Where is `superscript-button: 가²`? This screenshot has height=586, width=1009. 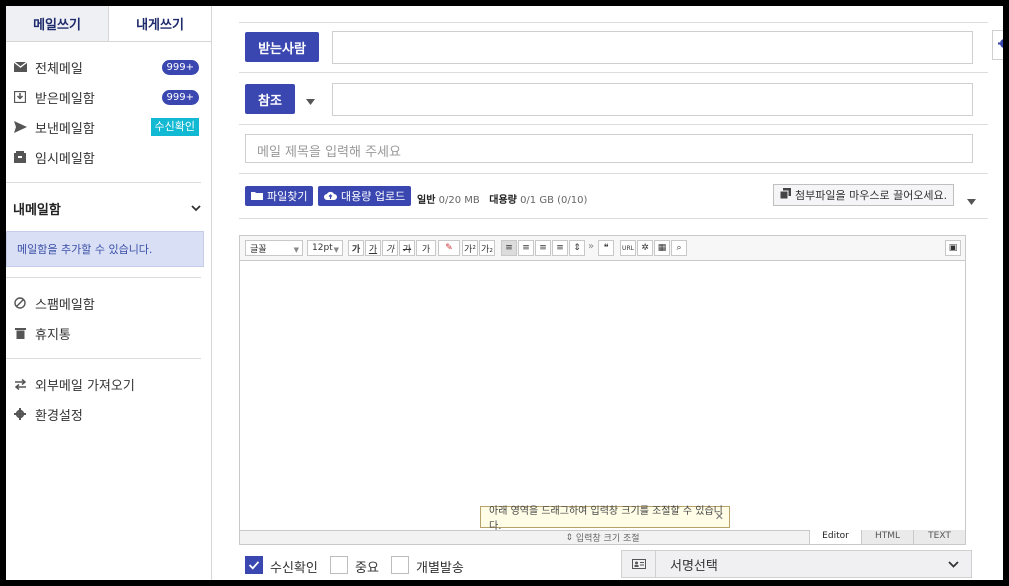 superscript-button: 가² is located at coordinates (470, 248).